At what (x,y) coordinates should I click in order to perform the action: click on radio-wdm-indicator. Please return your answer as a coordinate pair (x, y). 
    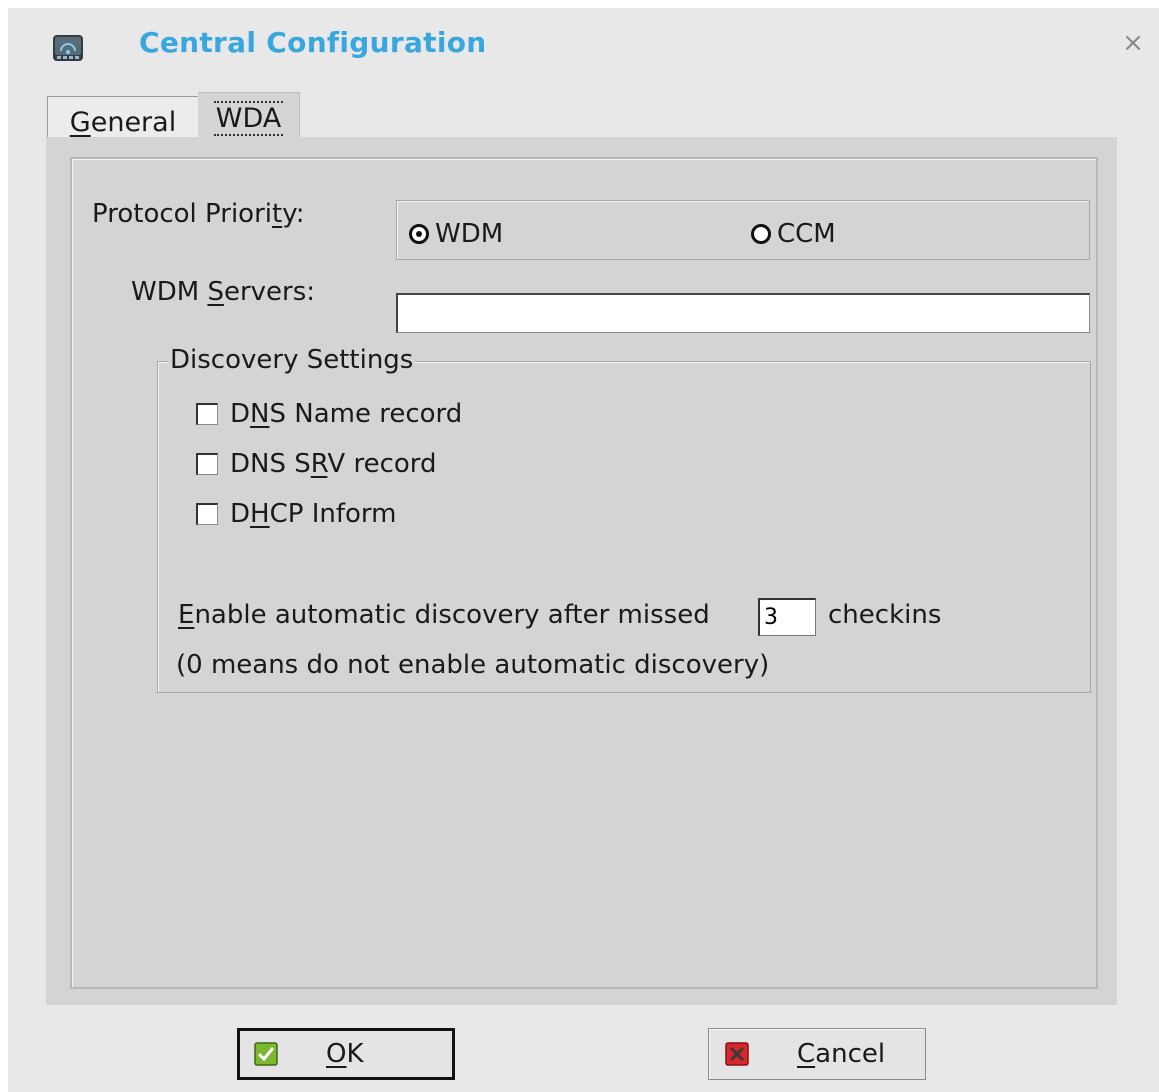
    Looking at the image, I should click on (419, 234).